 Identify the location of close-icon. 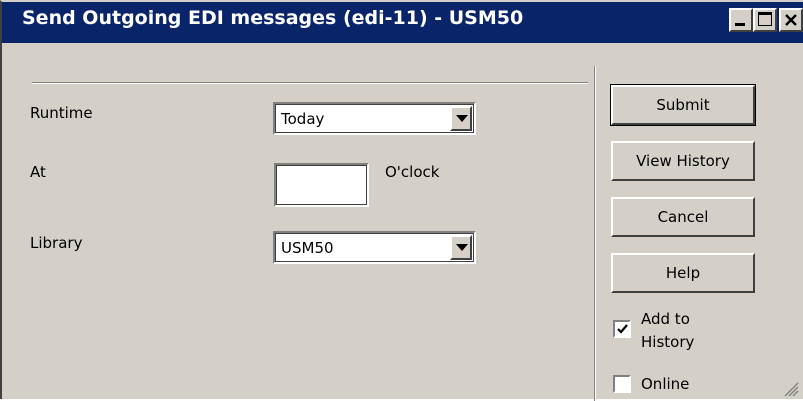
(791, 20).